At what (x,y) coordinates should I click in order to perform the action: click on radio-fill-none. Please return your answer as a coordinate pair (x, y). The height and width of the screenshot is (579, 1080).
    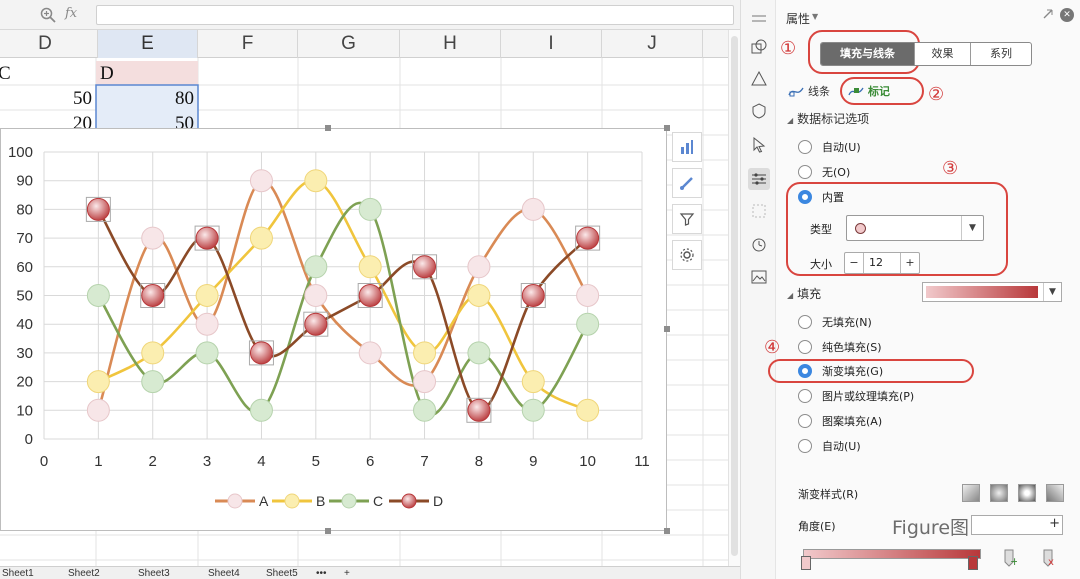
    Looking at the image, I should click on (805, 322).